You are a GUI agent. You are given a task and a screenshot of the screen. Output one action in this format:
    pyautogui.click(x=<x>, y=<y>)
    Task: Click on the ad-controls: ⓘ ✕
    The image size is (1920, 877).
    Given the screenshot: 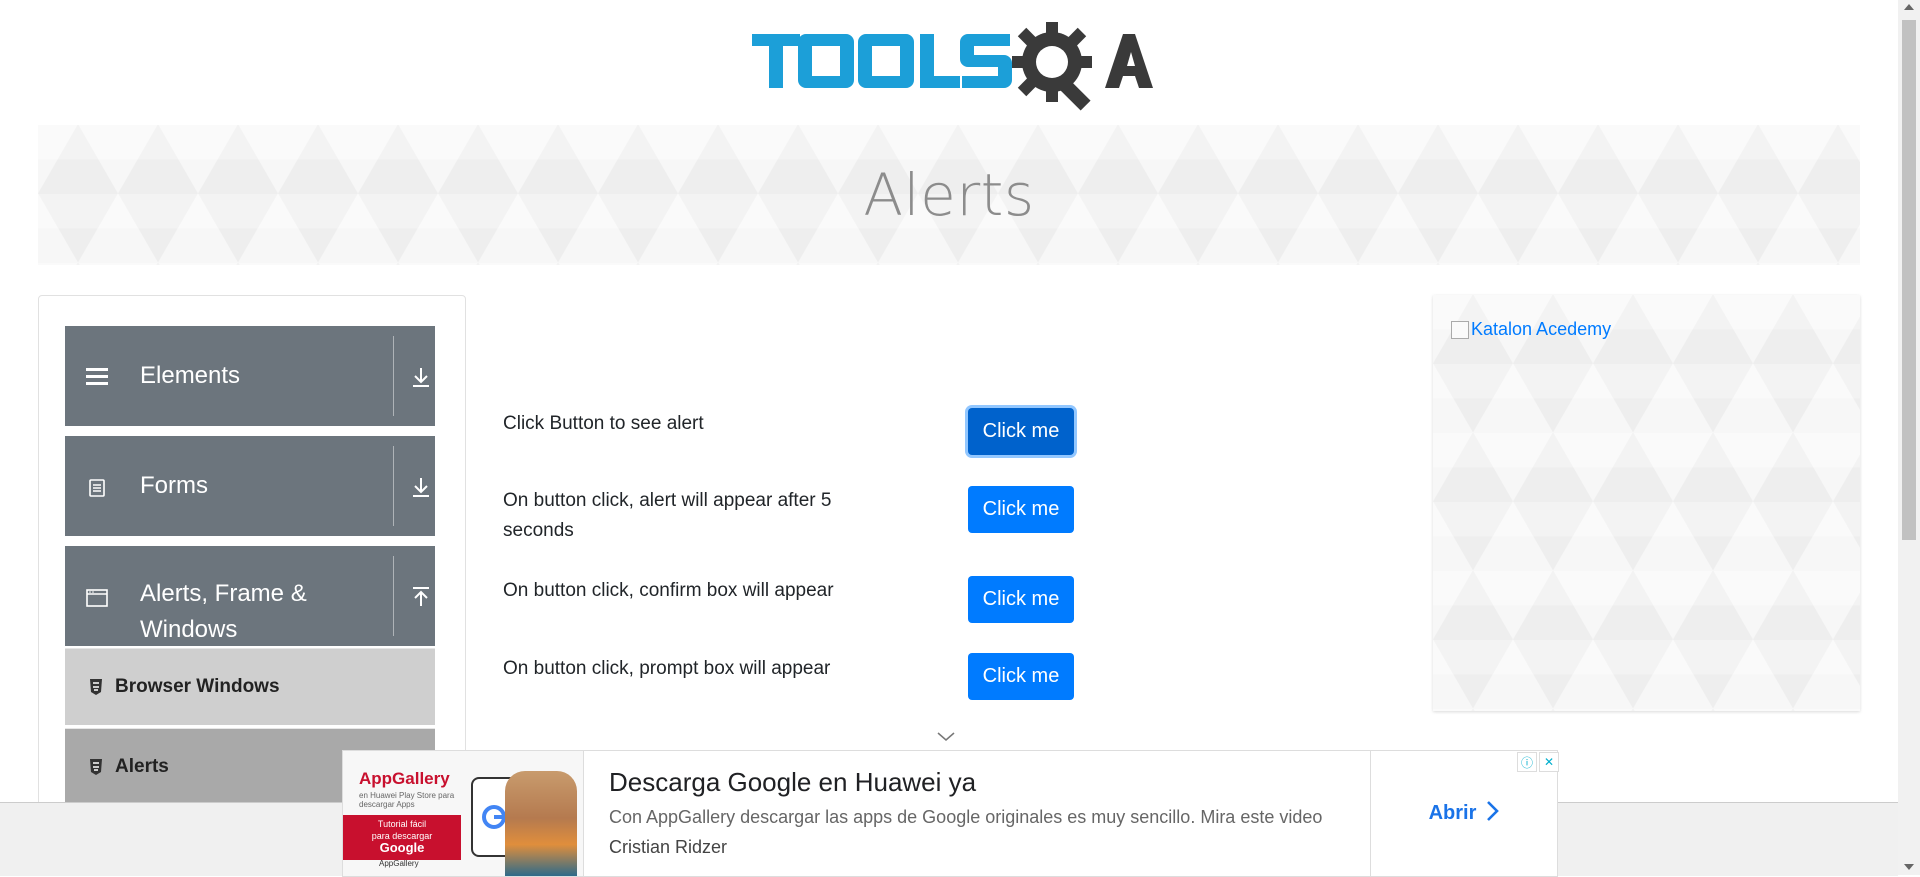 What is the action you would take?
    pyautogui.click(x=1538, y=762)
    